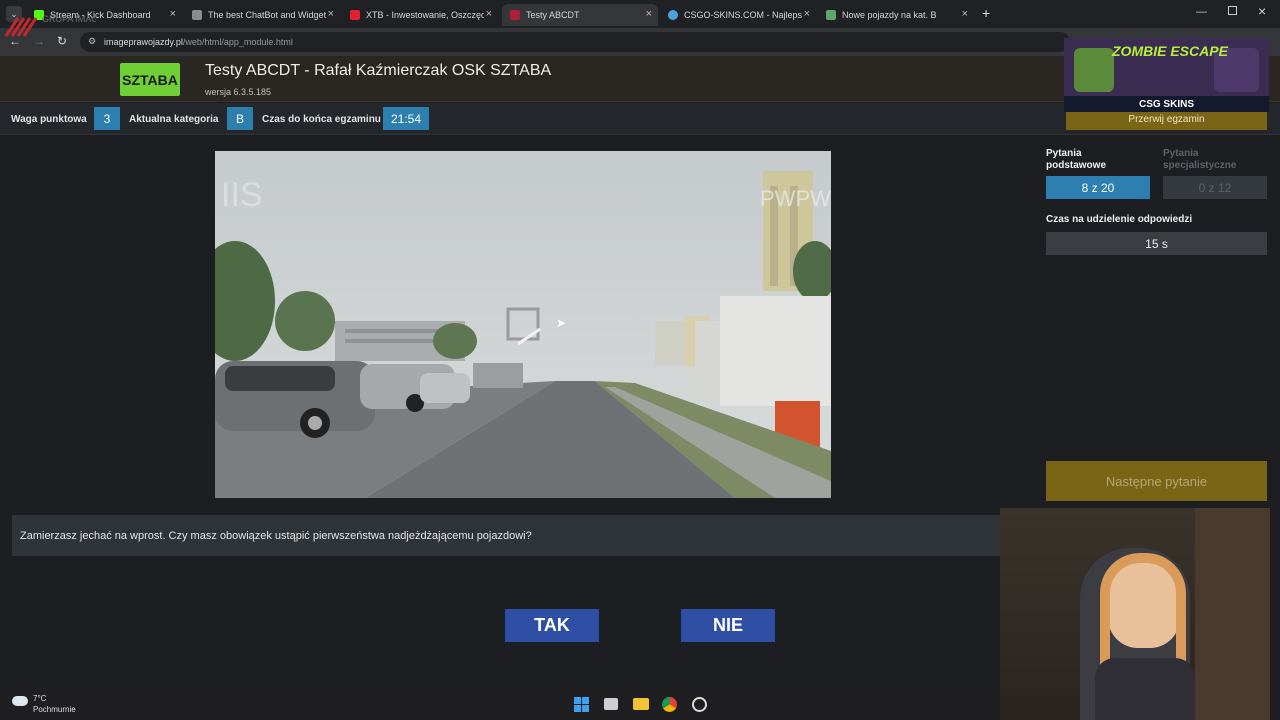 Image resolution: width=1280 pixels, height=720 pixels. What do you see at coordinates (240, 118) in the screenshot?
I see `category-value: B` at bounding box center [240, 118].